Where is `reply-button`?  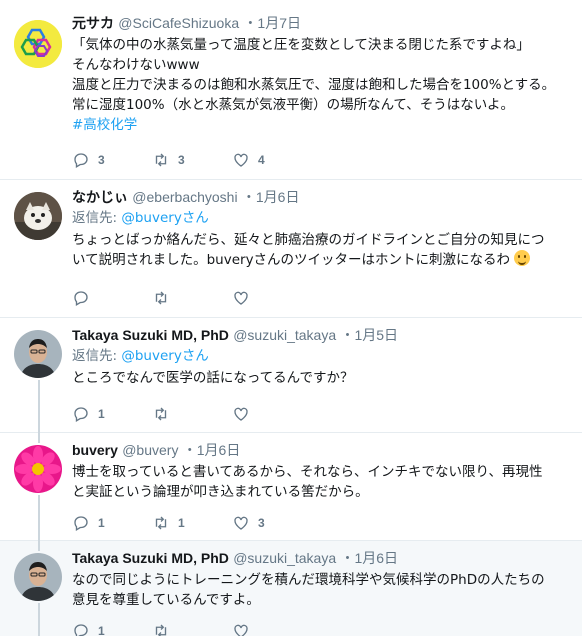
reply-button is located at coordinates (112, 298).